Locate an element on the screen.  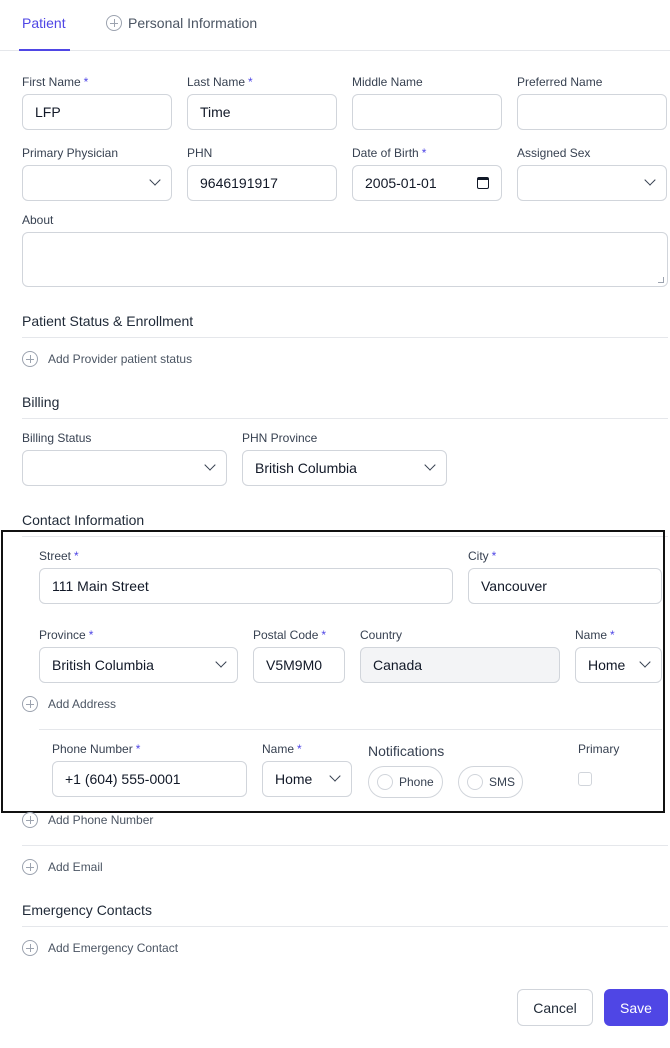
about-label: About is located at coordinates (38, 220).